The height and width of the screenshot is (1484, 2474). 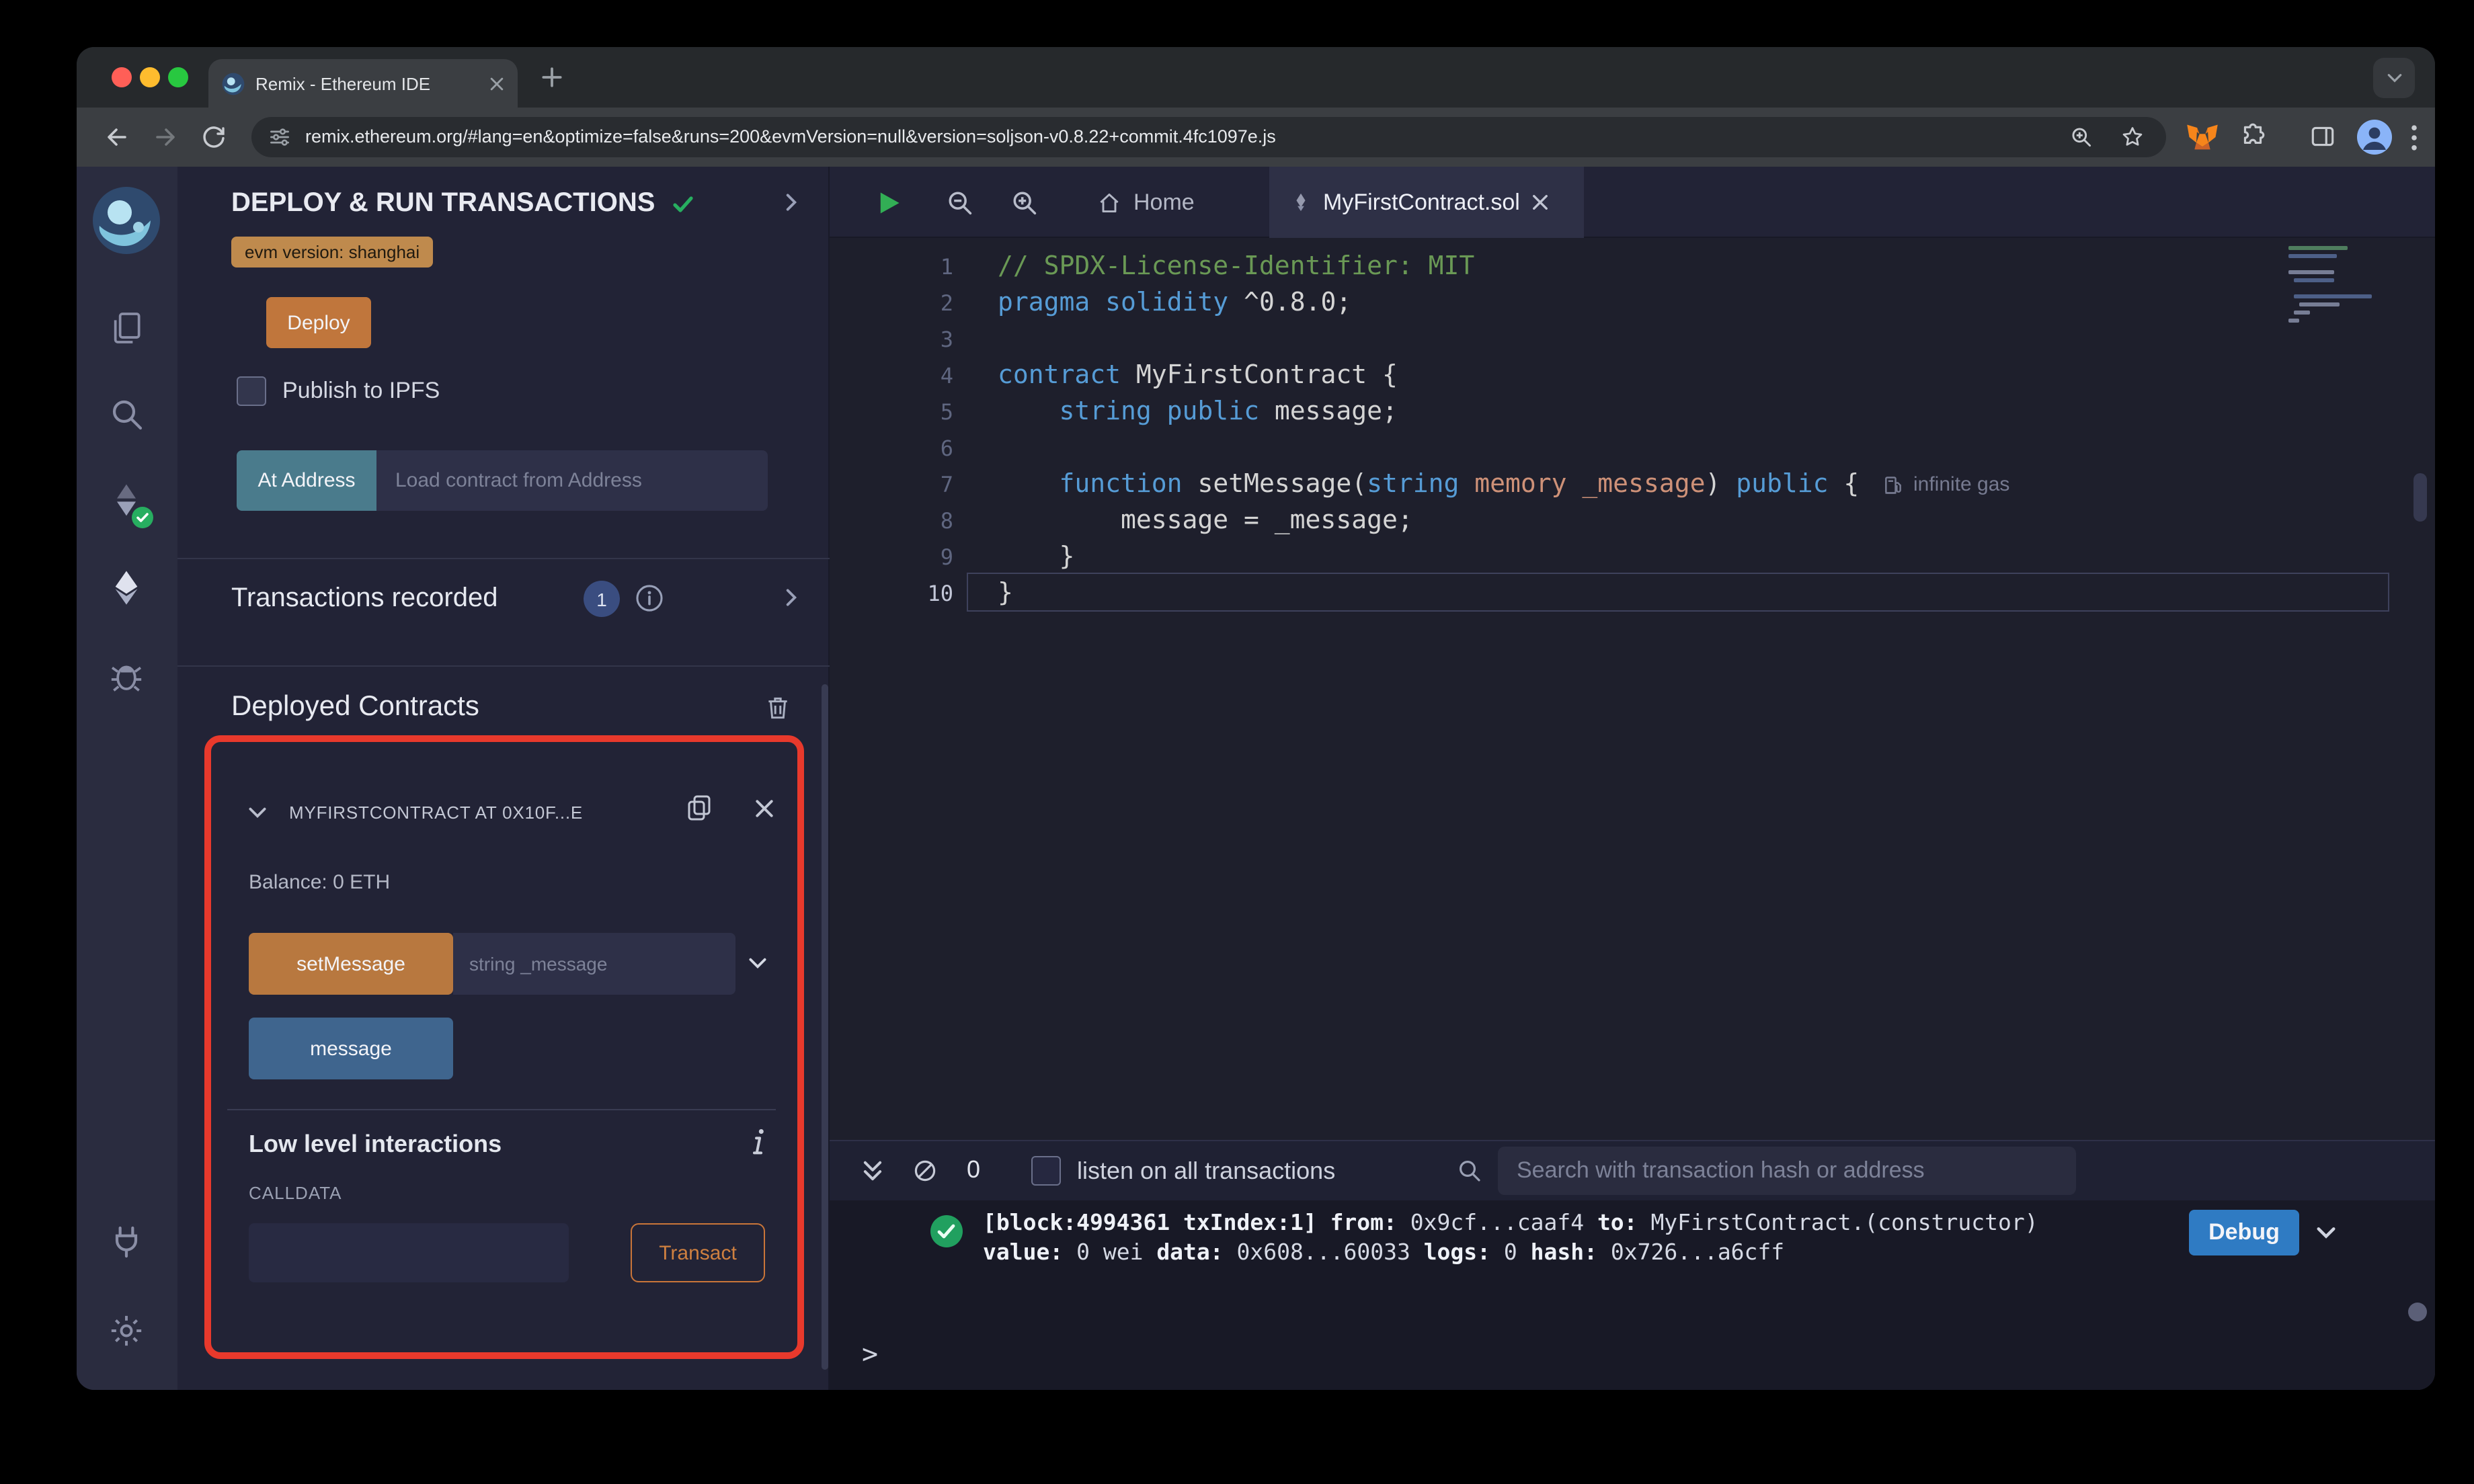 What do you see at coordinates (791, 202) in the screenshot?
I see `panel-expand-chevron-icon` at bounding box center [791, 202].